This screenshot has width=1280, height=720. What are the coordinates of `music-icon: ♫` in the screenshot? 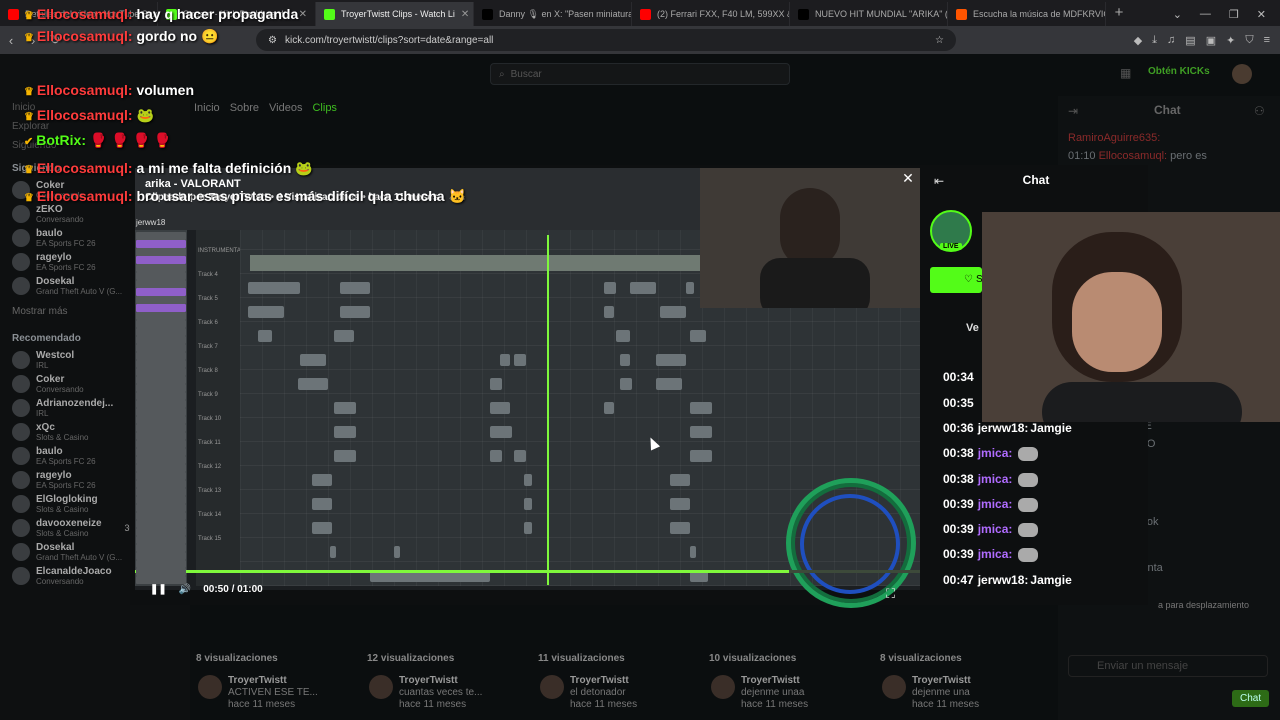 It's located at (1171, 40).